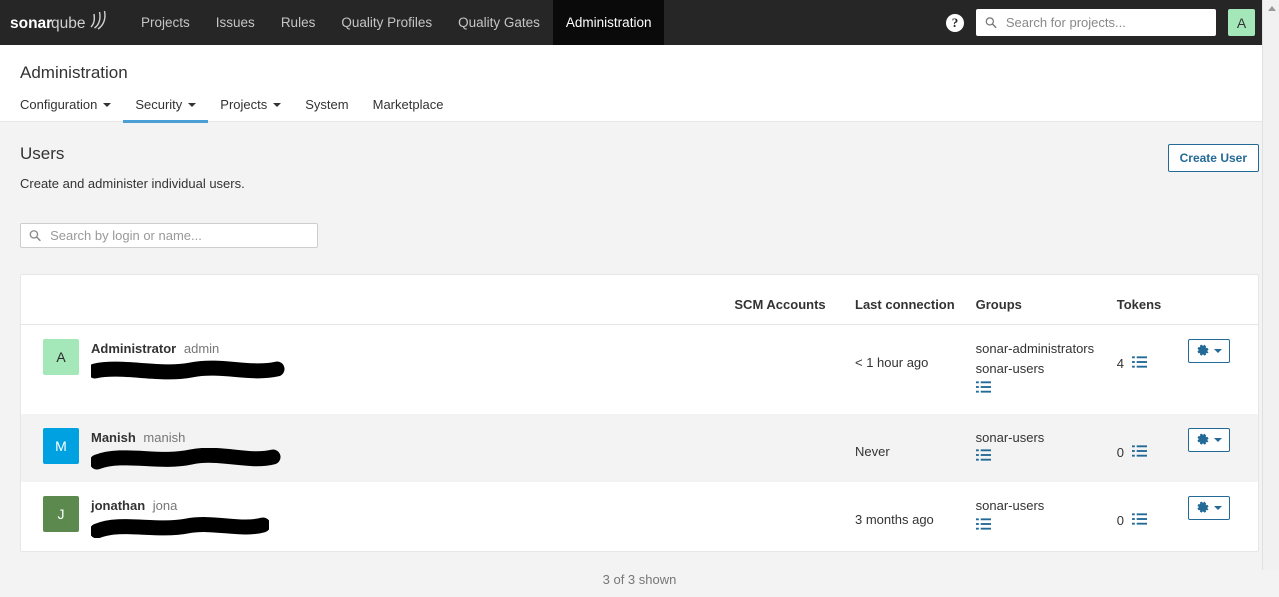 Image resolution: width=1279 pixels, height=597 pixels. I want to click on nav-link-rules: Rules, so click(298, 22).